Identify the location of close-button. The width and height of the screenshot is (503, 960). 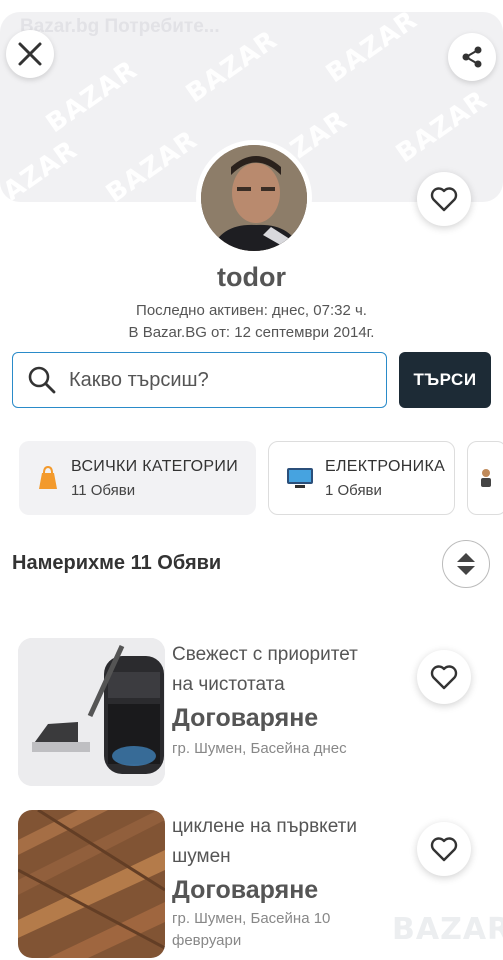
(30, 54).